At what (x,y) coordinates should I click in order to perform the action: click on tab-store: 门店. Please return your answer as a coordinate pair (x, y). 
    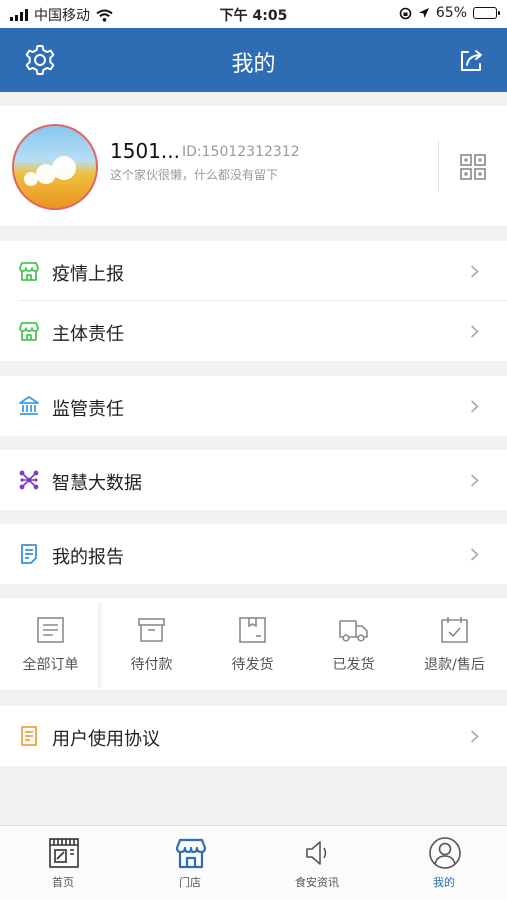
    Looking at the image, I should click on (190, 863).